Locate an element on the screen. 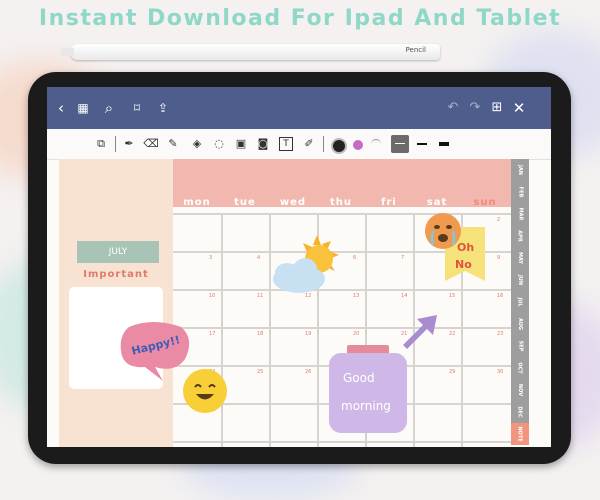  date-number: 2 is located at coordinates (498, 220).